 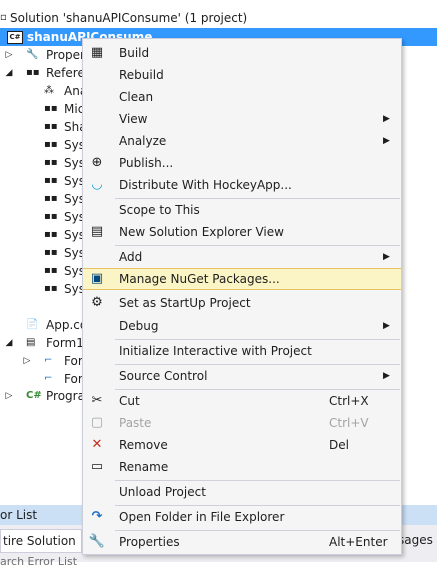 I want to click on menu-item-label: Build, so click(x=134, y=53).